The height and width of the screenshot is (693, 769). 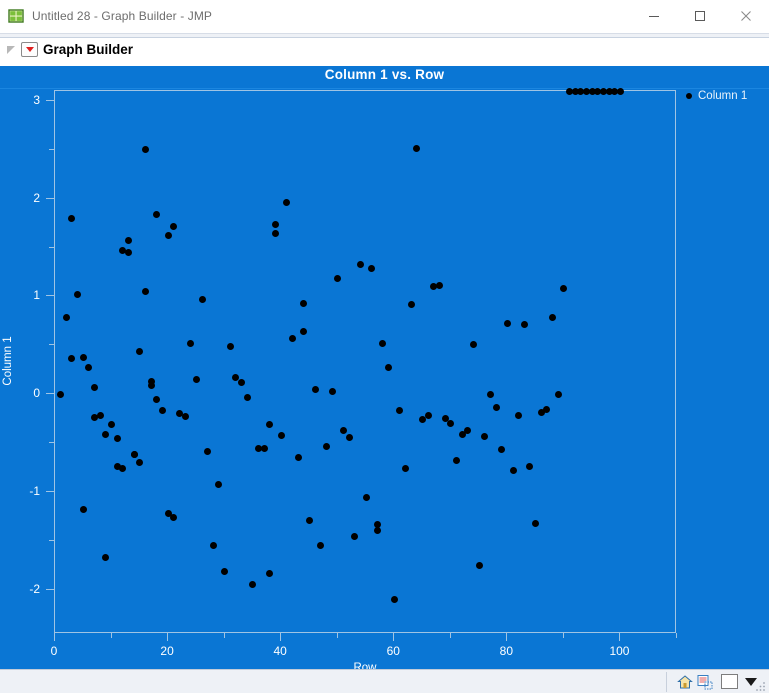 I want to click on disclosure-triangle-icon, so click(x=12, y=50).